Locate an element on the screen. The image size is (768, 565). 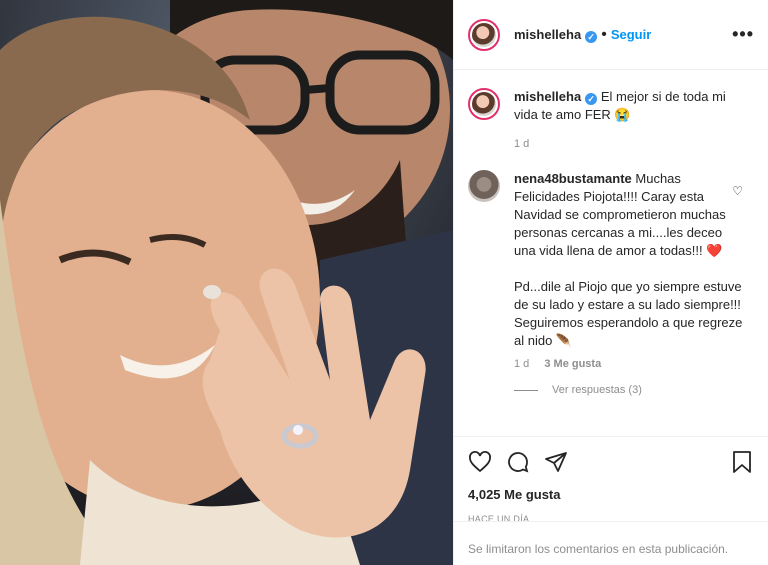
replies-line is located at coordinates (526, 390).